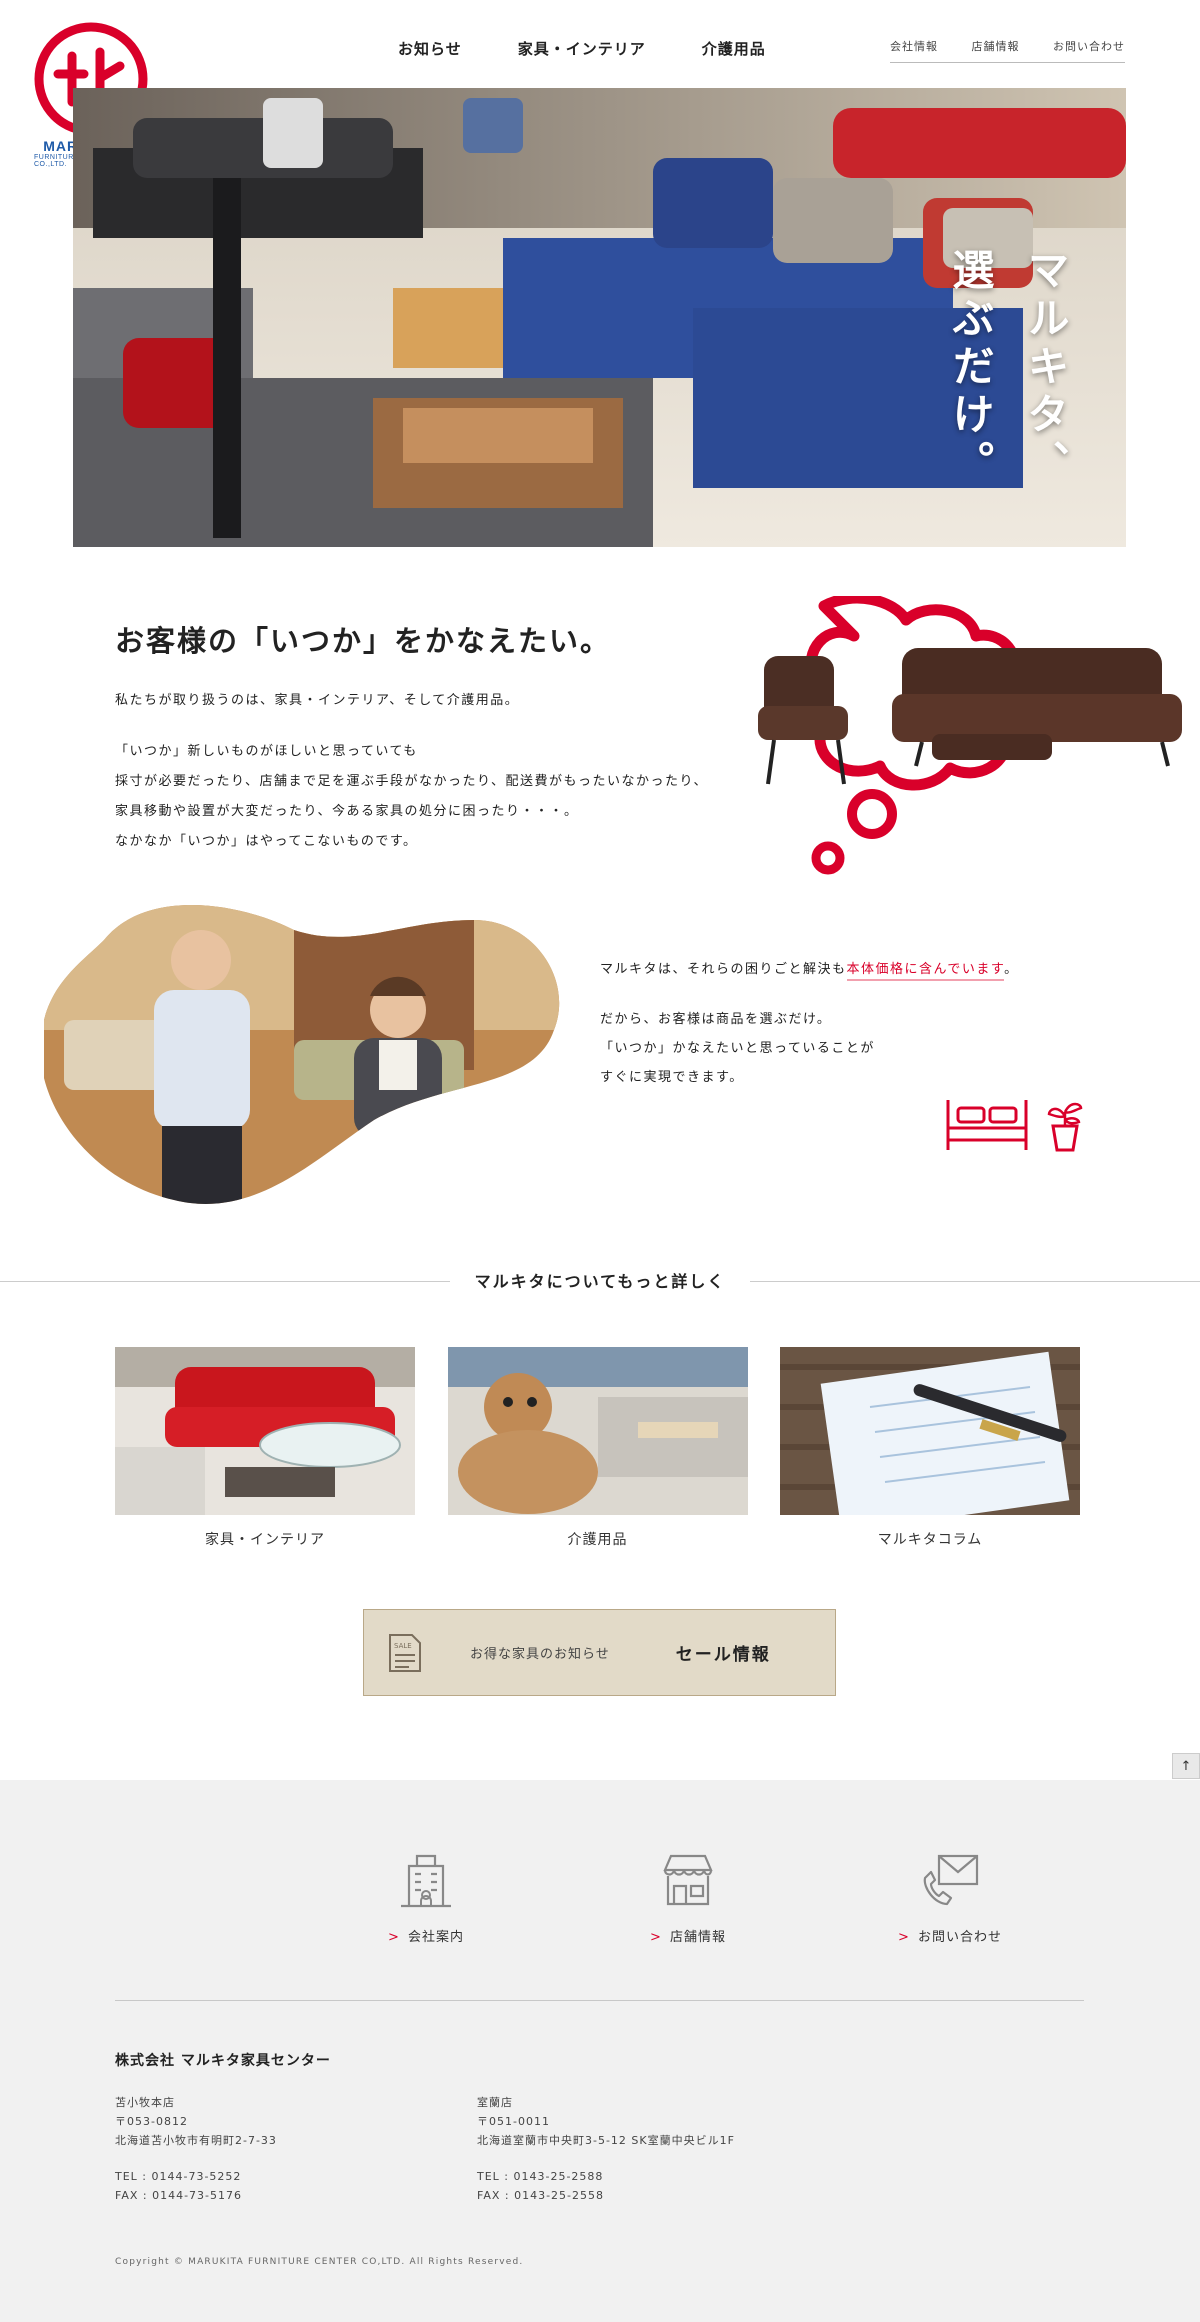 The height and width of the screenshot is (2322, 1200). I want to click on sale-banner: SALE お得な家具のお知らせ セール情報, so click(599, 1652).